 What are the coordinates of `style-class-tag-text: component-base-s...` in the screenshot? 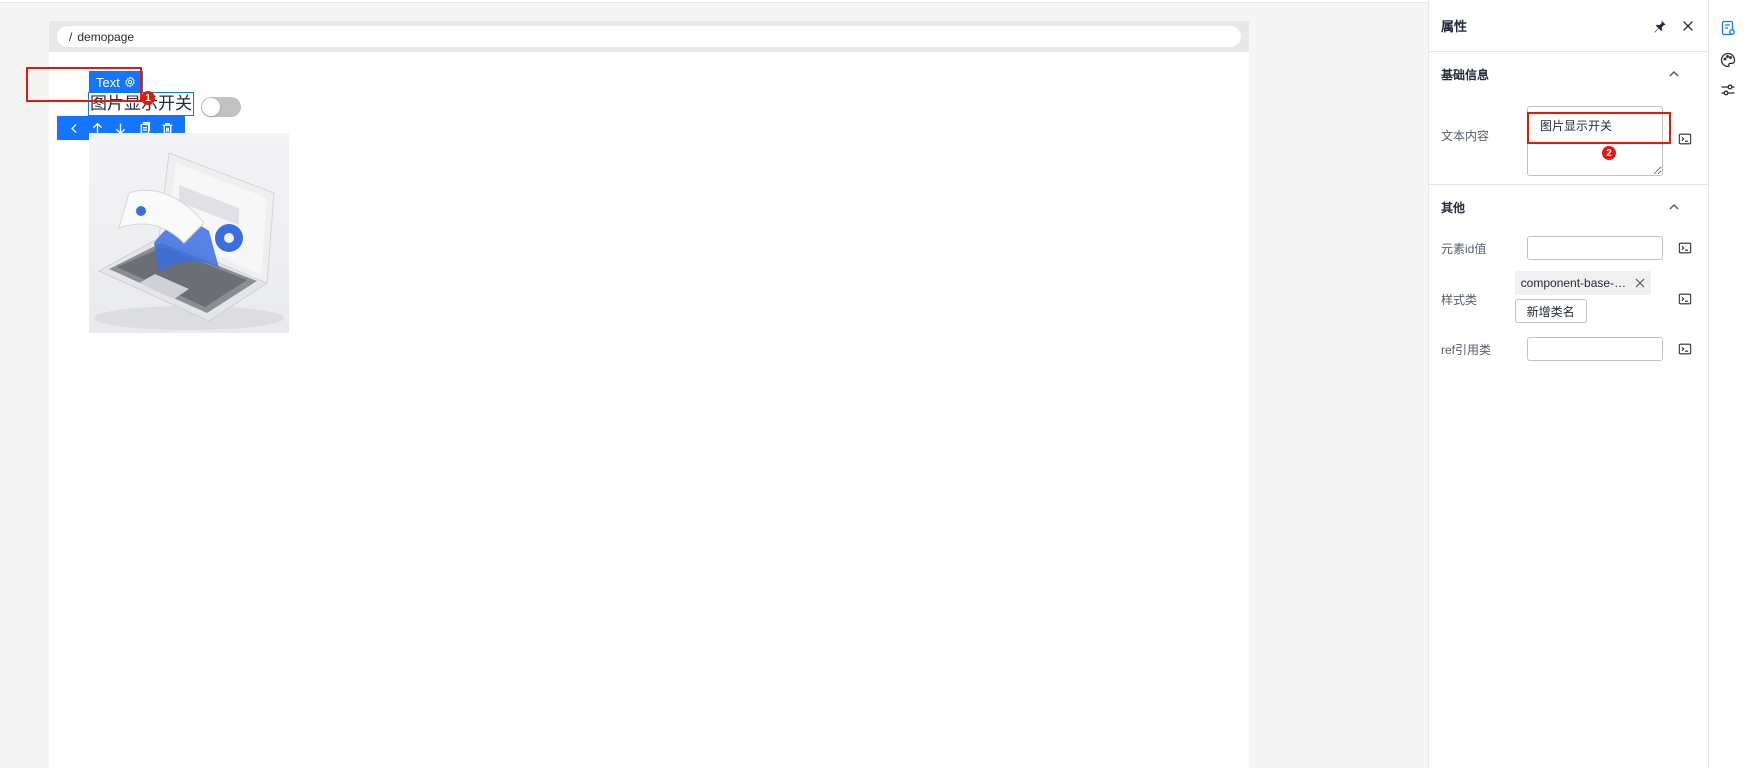 It's located at (1574, 283).